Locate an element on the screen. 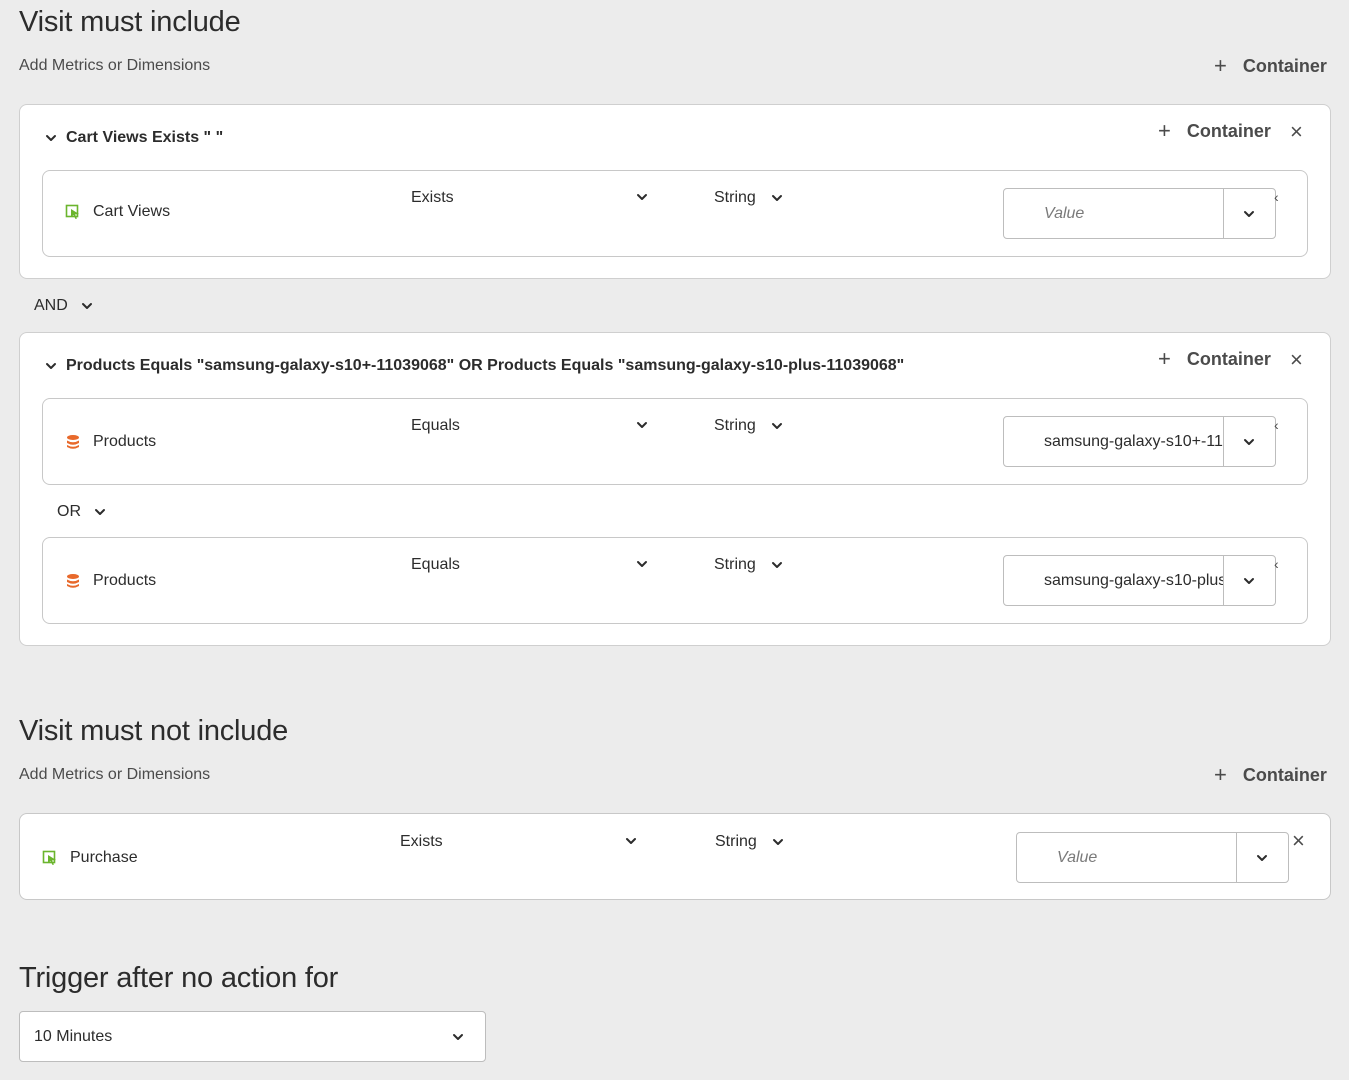 The width and height of the screenshot is (1349, 1080). exclude-add-container-button: + Container is located at coordinates (1270, 775).